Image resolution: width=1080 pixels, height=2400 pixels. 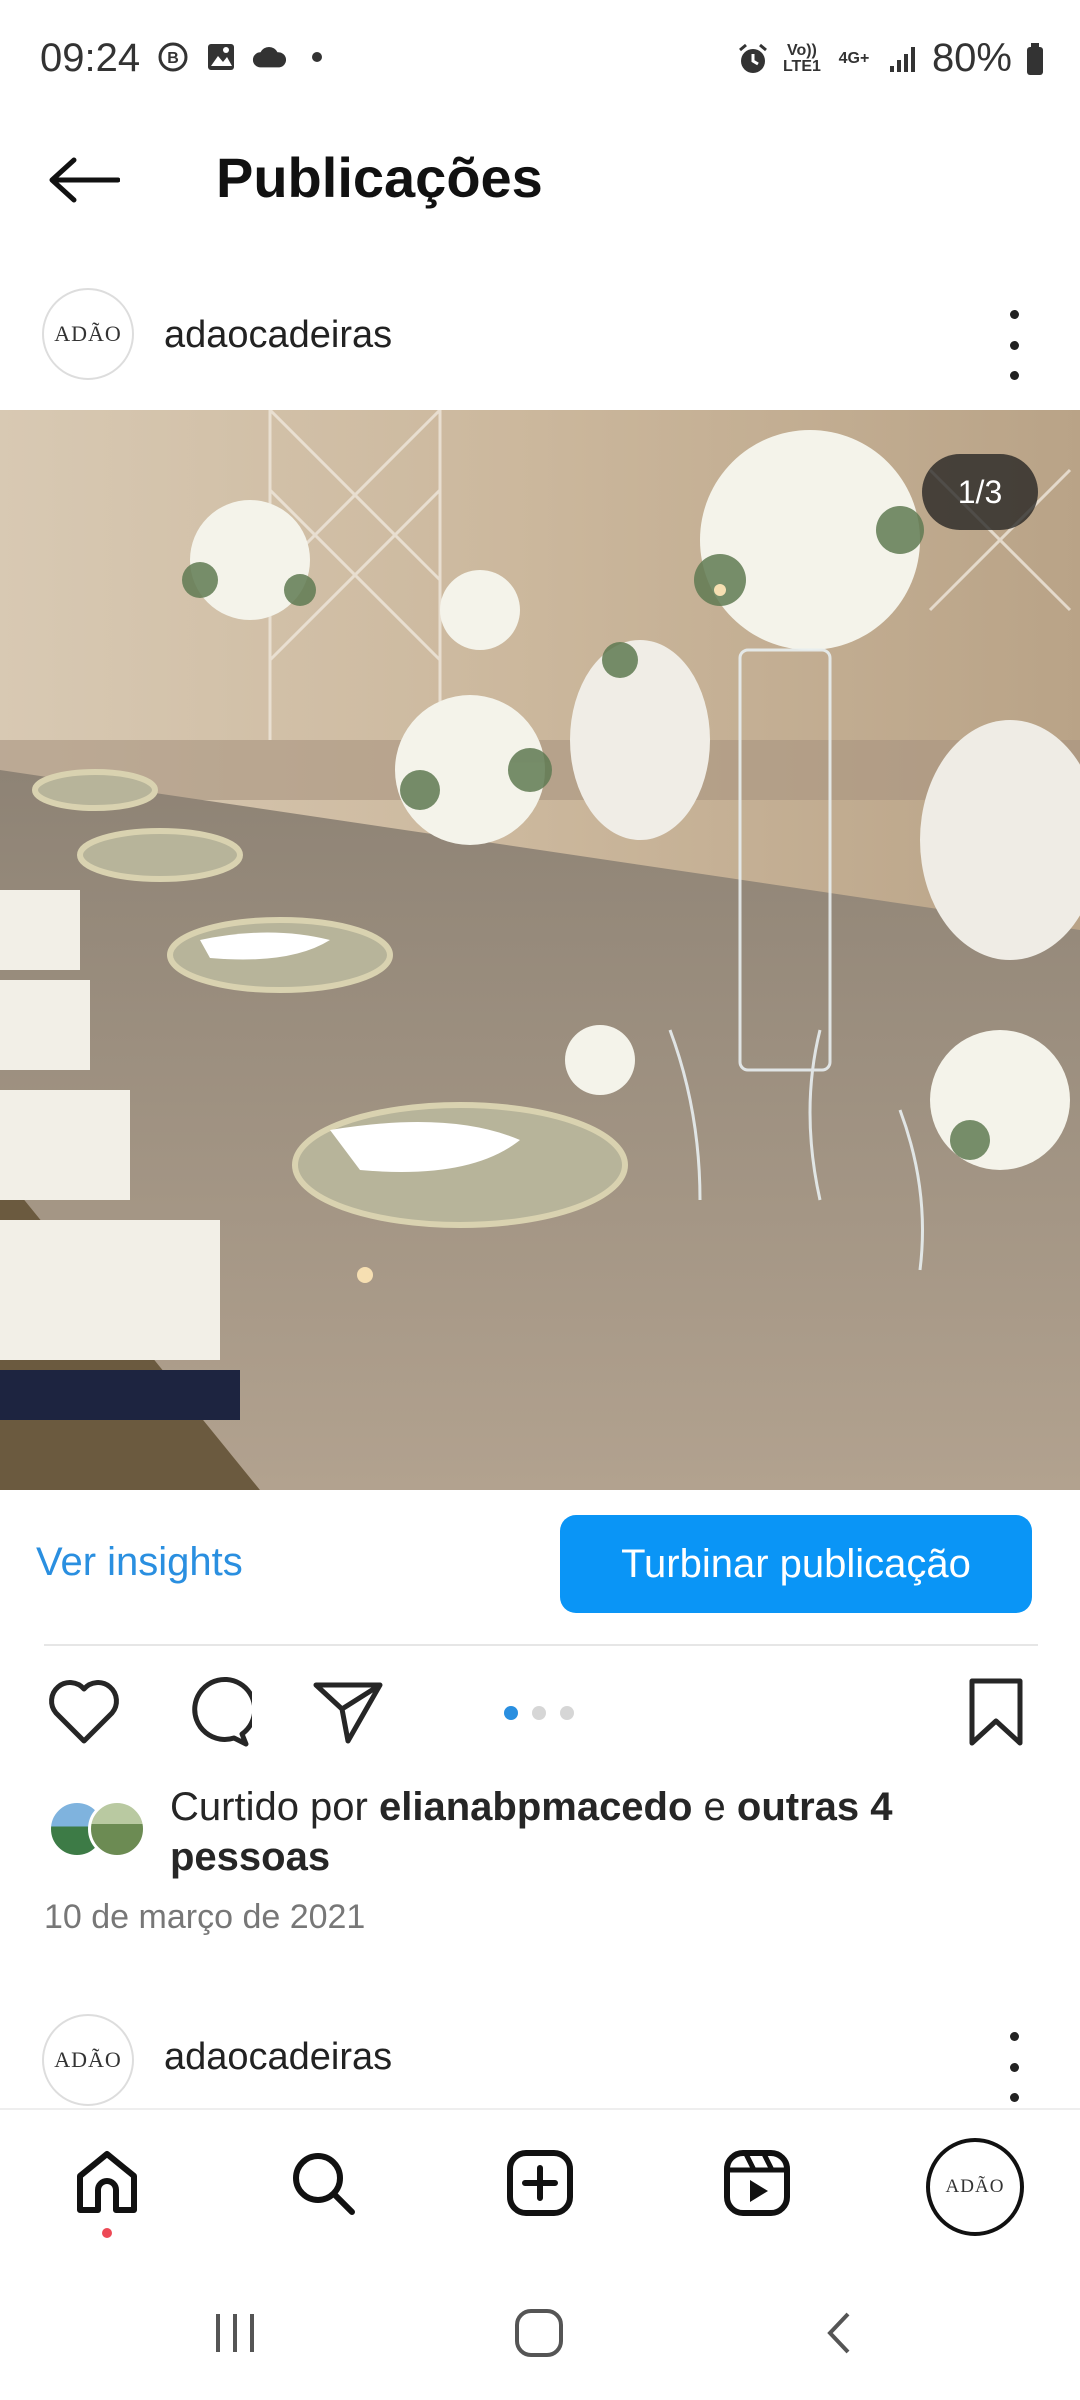 What do you see at coordinates (801, 58) in the screenshot?
I see `volte-indicator: Vo)) LTE1` at bounding box center [801, 58].